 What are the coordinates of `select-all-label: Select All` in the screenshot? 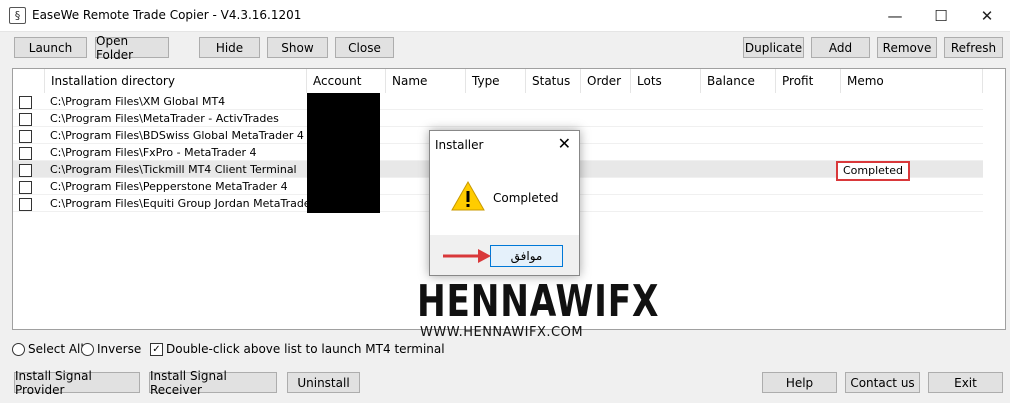 It's located at (56, 349).